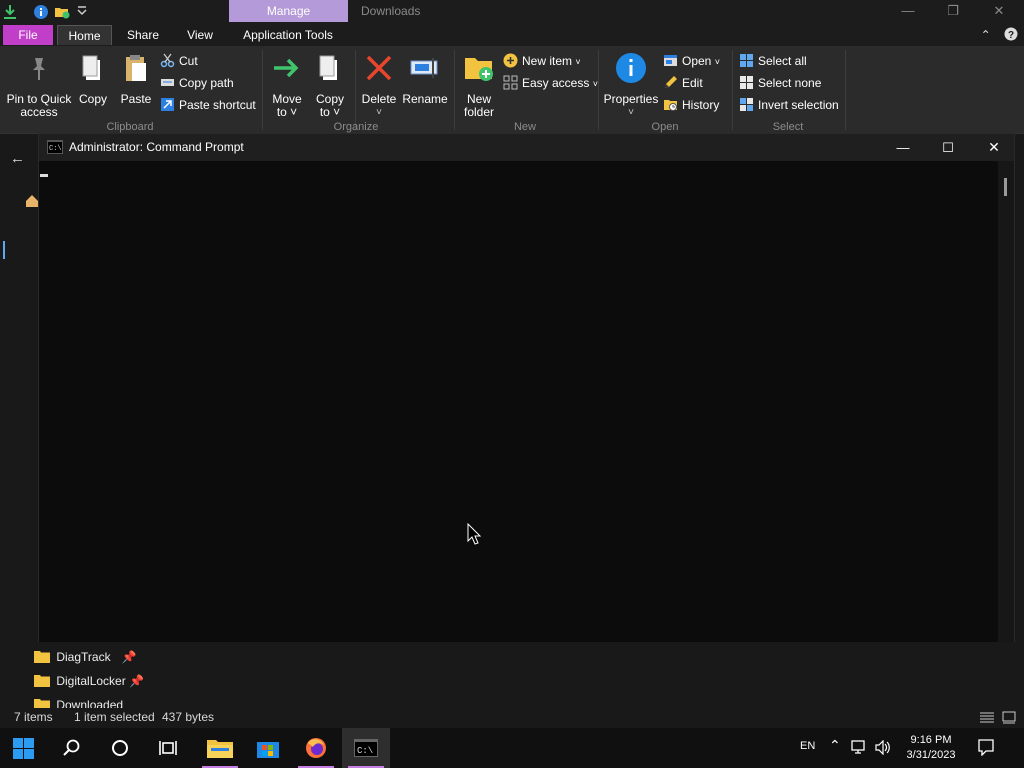 The height and width of the screenshot is (768, 1024). I want to click on properties-label: Properties, so click(631, 99).